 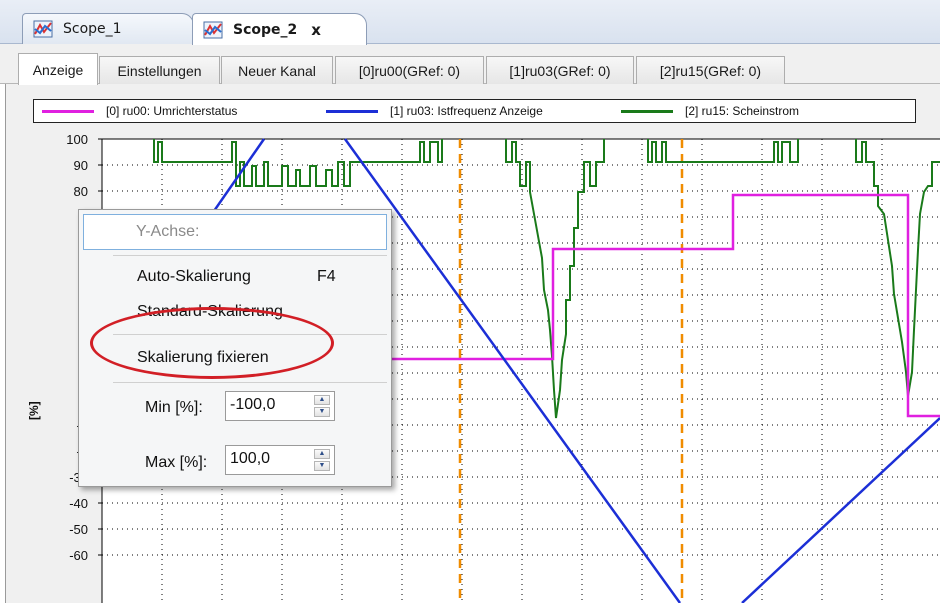 What do you see at coordinates (280, 460) in the screenshot?
I see `max-input: 100,0 ▲ ▼` at bounding box center [280, 460].